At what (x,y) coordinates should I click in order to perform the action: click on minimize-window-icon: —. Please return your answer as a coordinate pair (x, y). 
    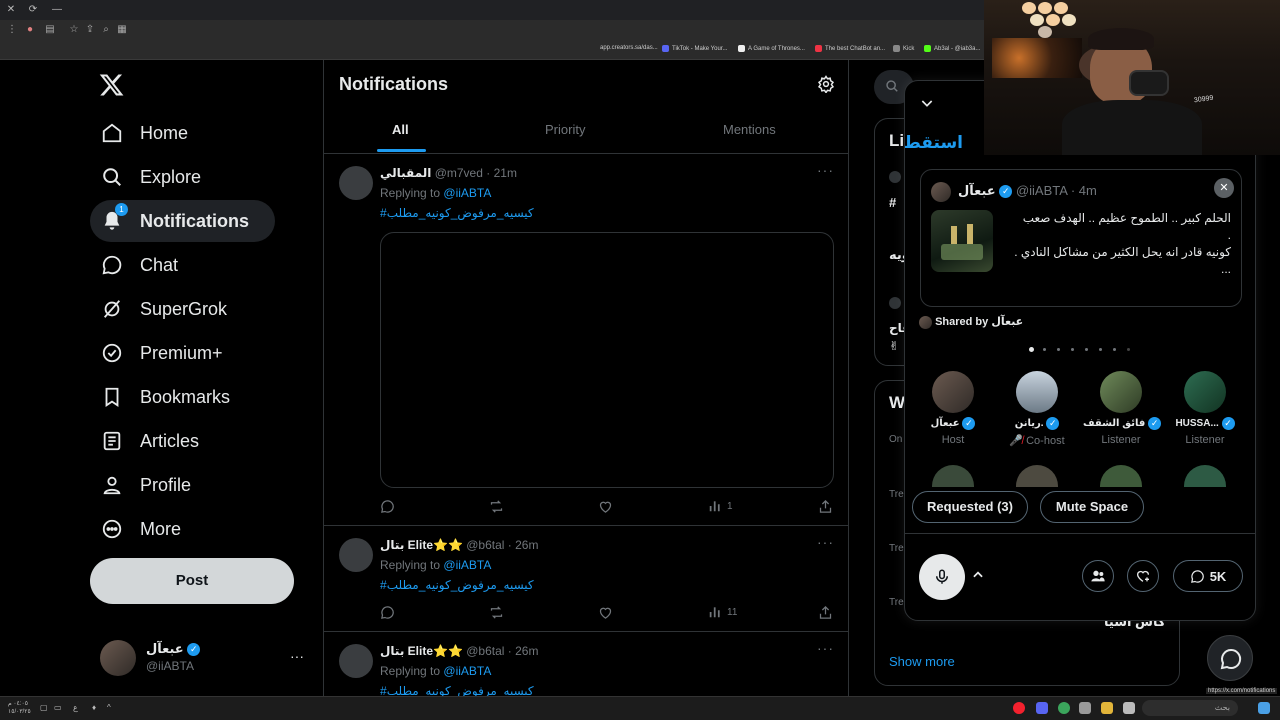
    Looking at the image, I should click on (57, 10).